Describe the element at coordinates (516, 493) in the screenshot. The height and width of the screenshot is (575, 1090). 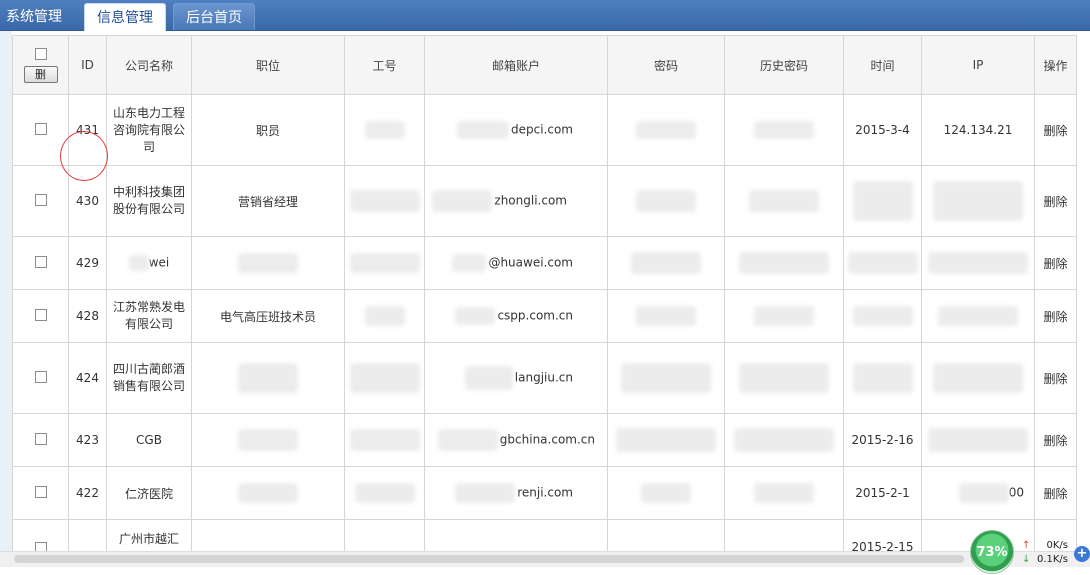
I see `row-email: renji.com` at that location.